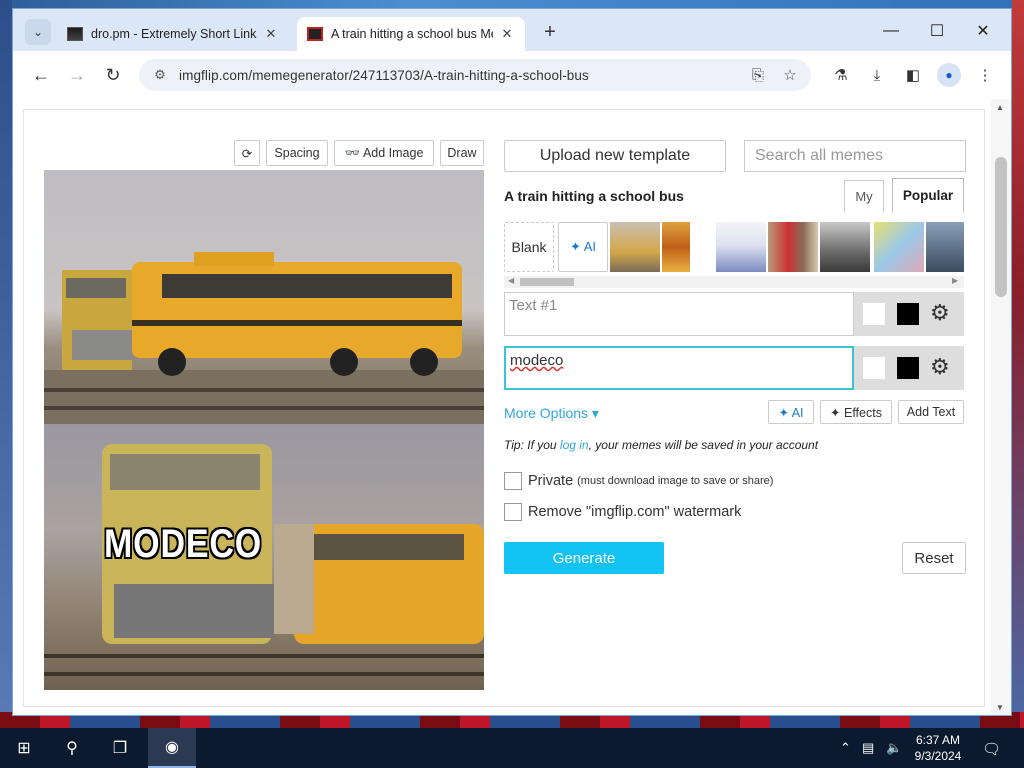 Image resolution: width=1024 pixels, height=768 pixels. Describe the element at coordinates (790, 75) in the screenshot. I see `bookmark-star-icon: ☆` at that location.